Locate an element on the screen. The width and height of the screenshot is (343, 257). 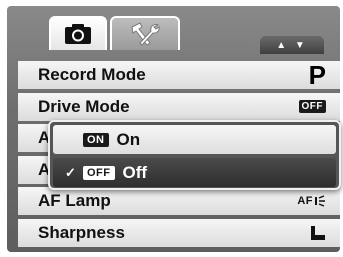
menu-row-drive-mode: Drive Mode OFF is located at coordinates (179, 106).